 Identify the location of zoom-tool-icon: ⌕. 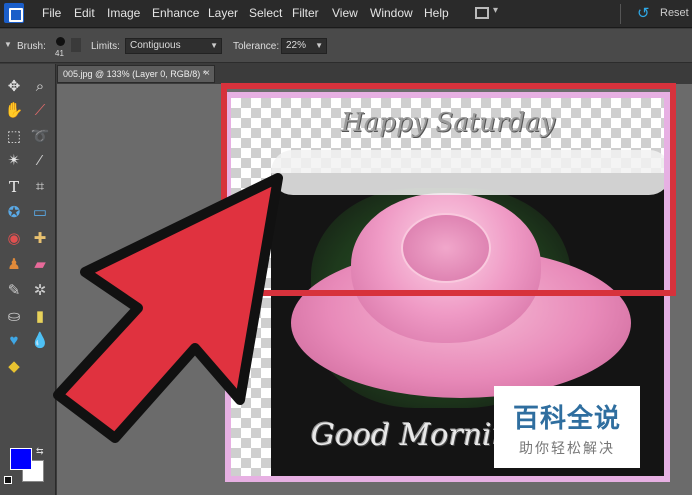
(40, 87).